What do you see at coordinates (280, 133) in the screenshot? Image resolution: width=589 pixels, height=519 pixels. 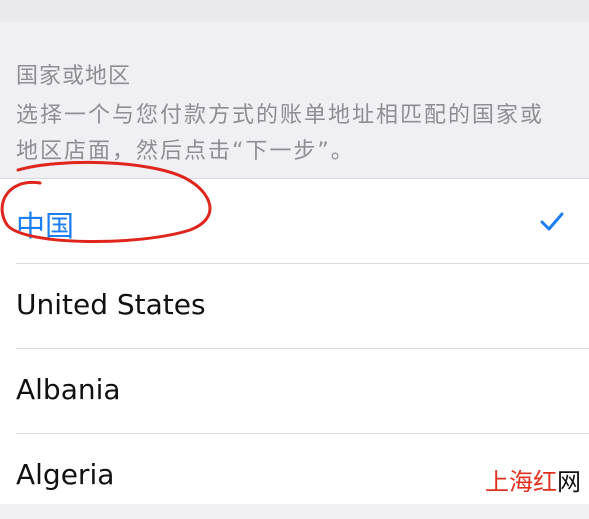 I see `section-description: 选择一个与您付款方式的账单地址相匹配的国家或地区店面，然后点击“下一步”。` at bounding box center [280, 133].